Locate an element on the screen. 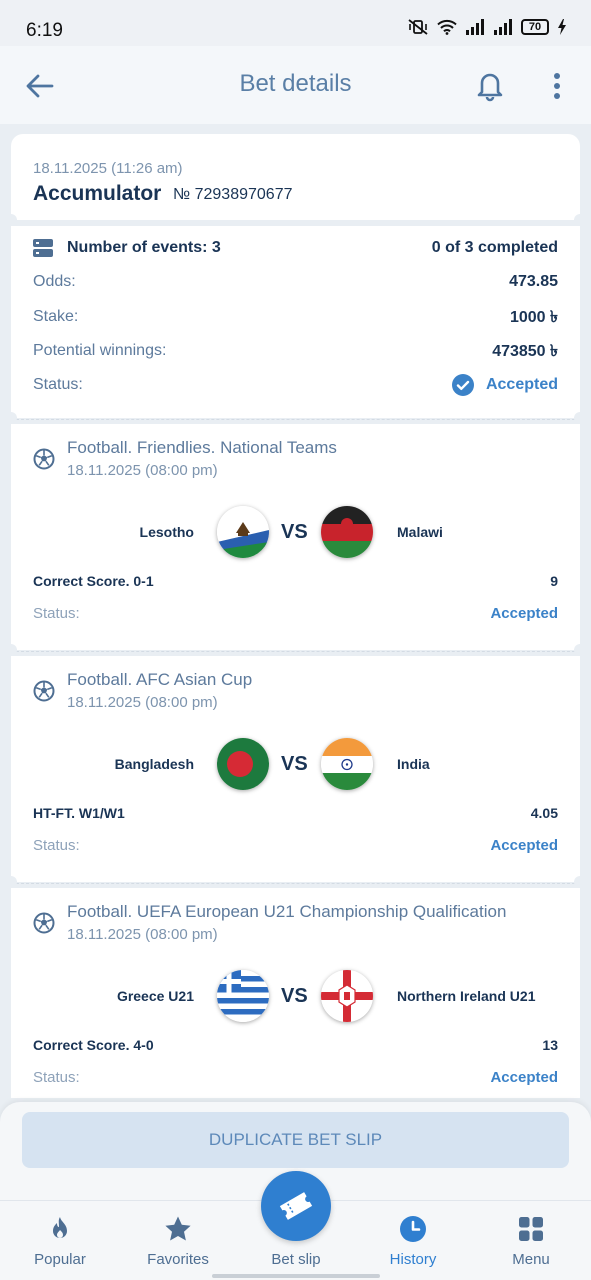  coefficient: 4.05 is located at coordinates (544, 813).